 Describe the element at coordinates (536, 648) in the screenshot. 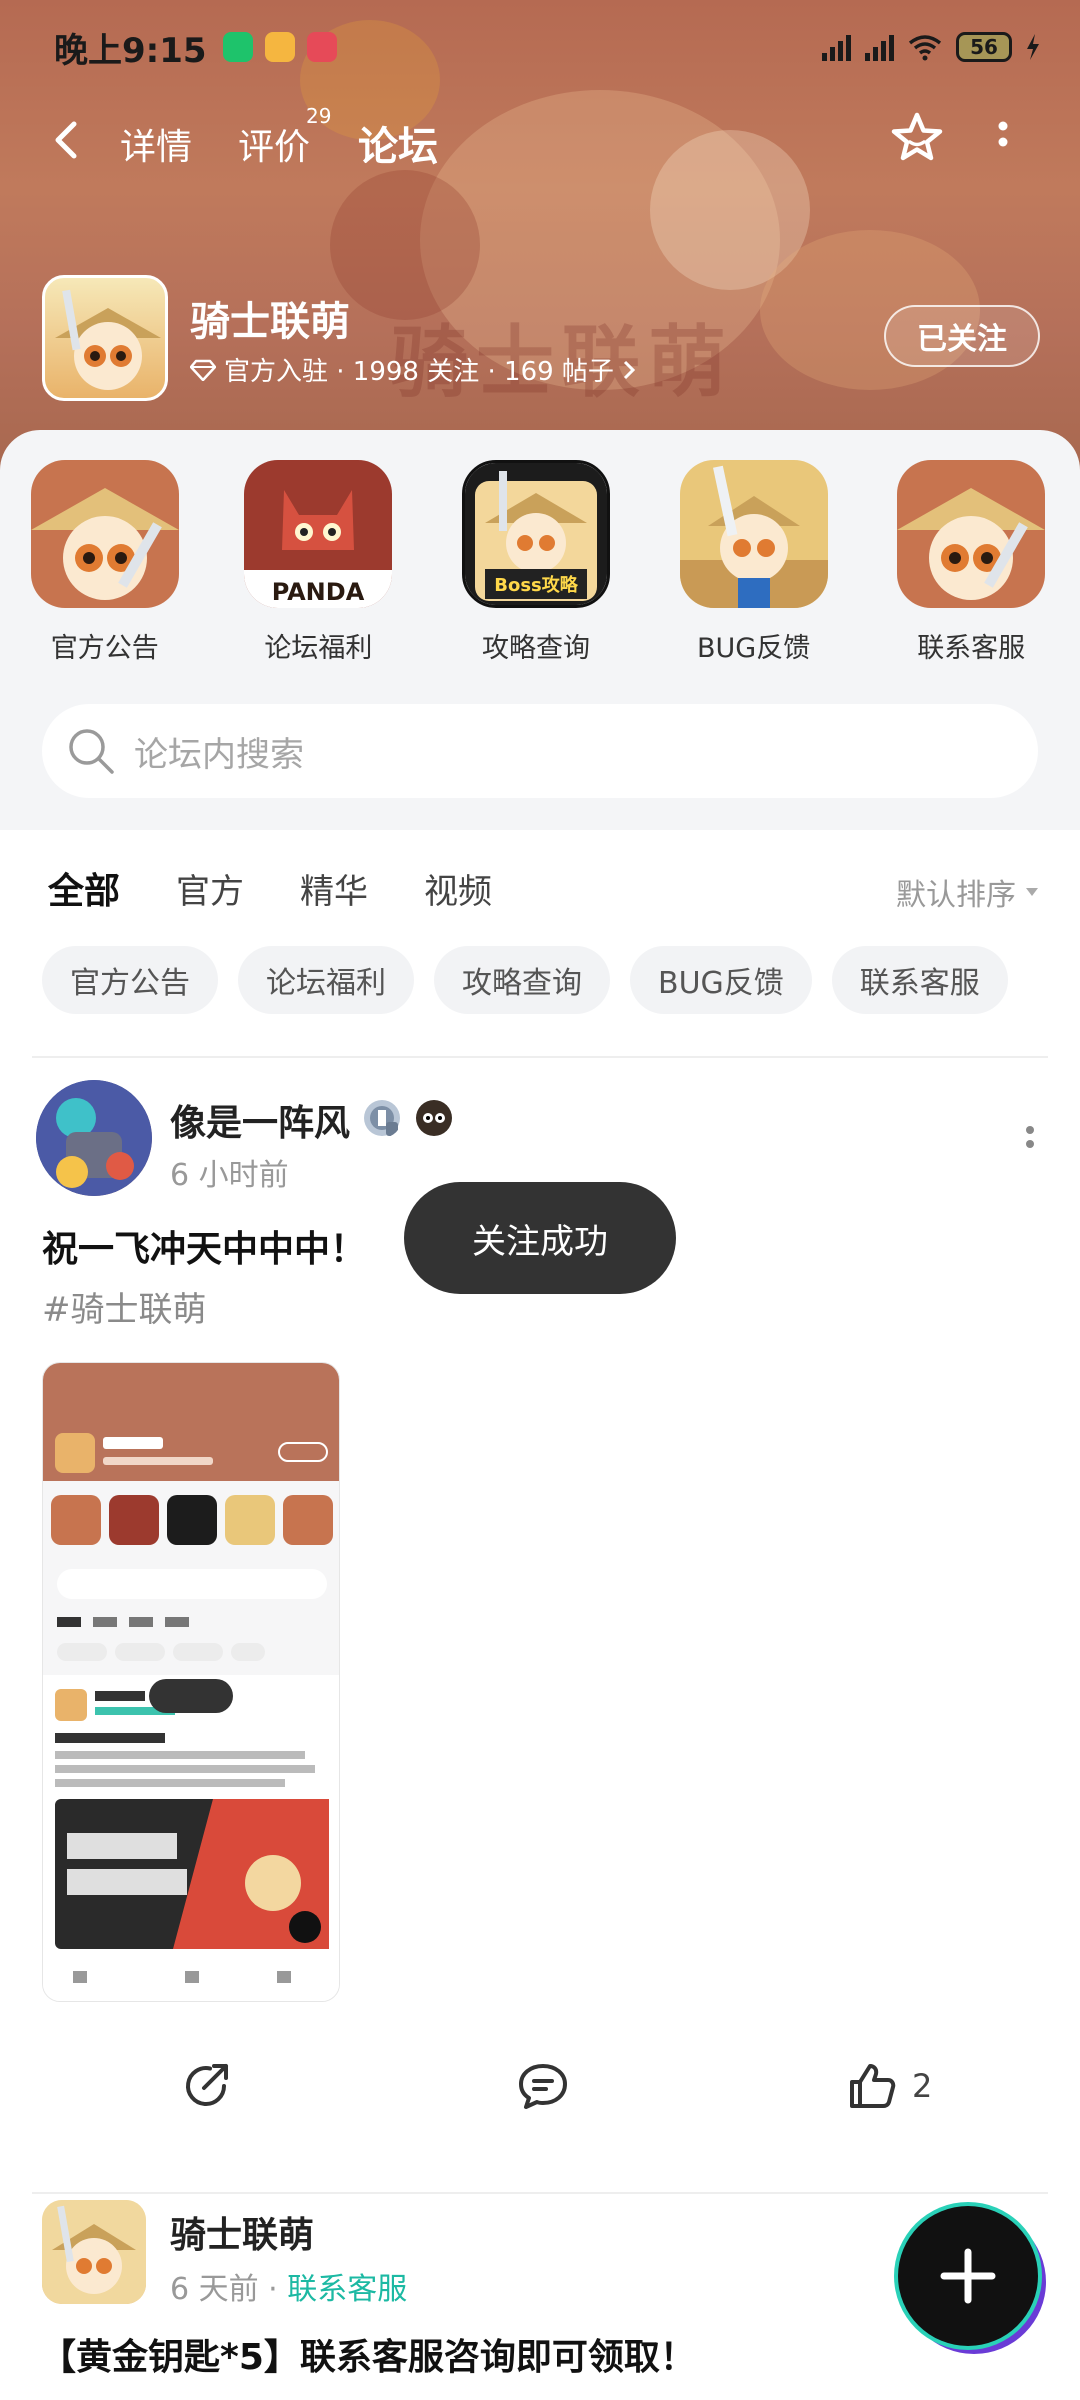

I see `quick-link-label: 攻略查询` at that location.